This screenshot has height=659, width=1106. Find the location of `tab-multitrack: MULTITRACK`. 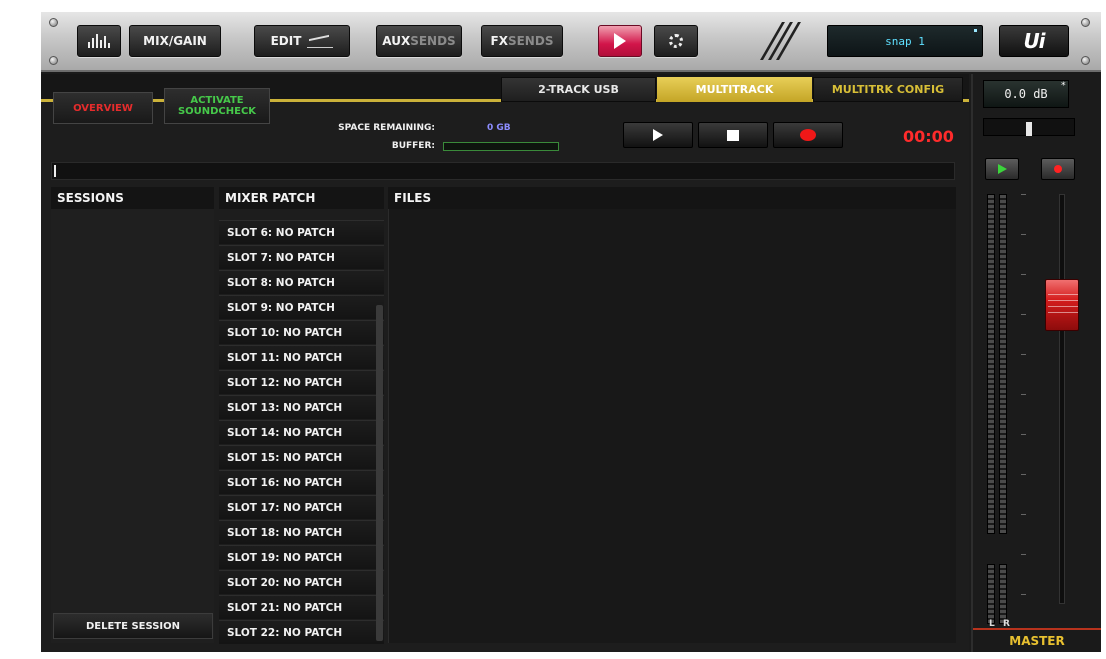

tab-multitrack: MULTITRACK is located at coordinates (734, 89).